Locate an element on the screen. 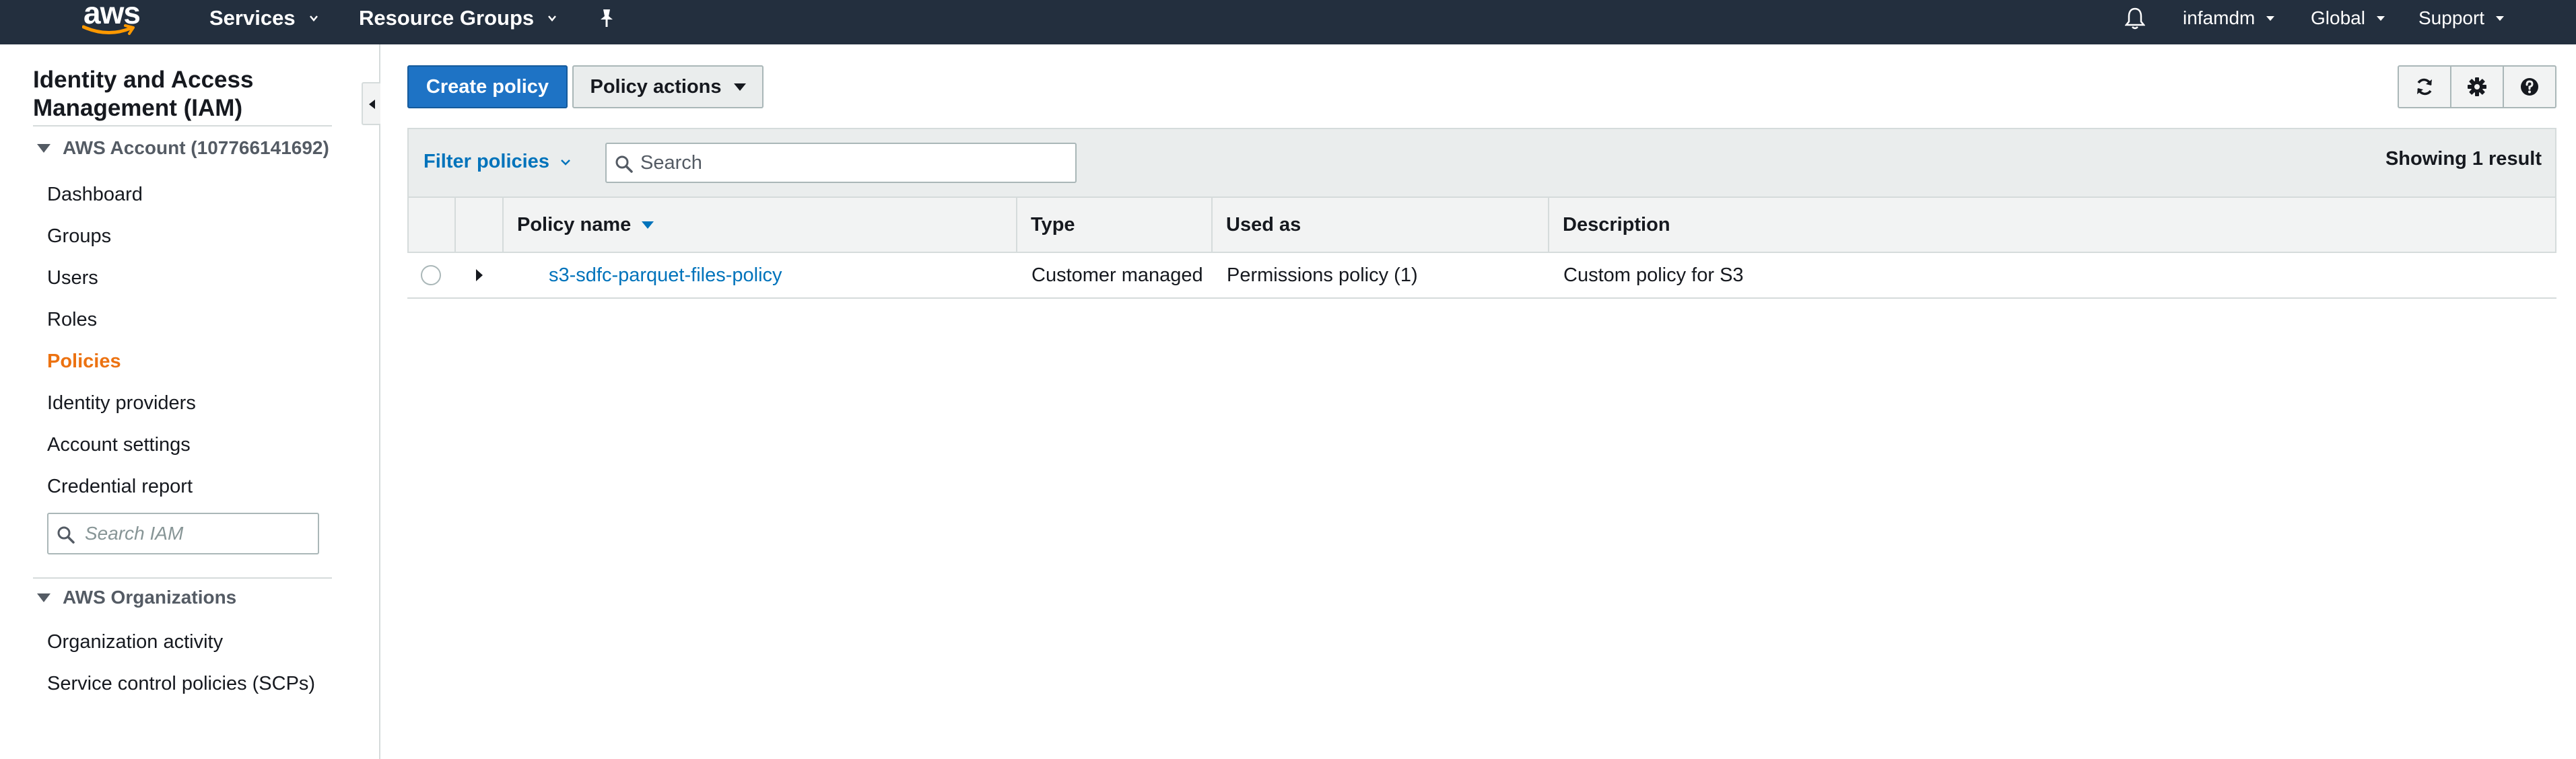  result-count: Showing 1 result is located at coordinates (2463, 159).